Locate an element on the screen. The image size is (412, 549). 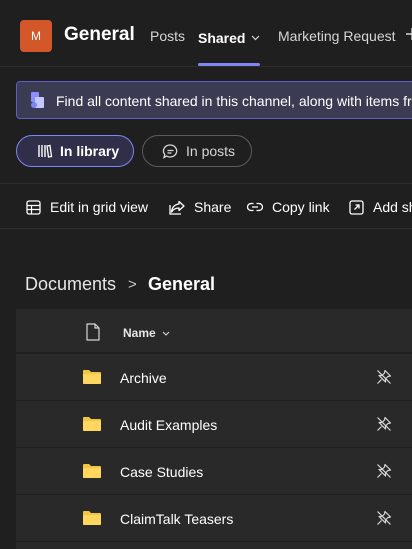
share-label: Share is located at coordinates (213, 207).